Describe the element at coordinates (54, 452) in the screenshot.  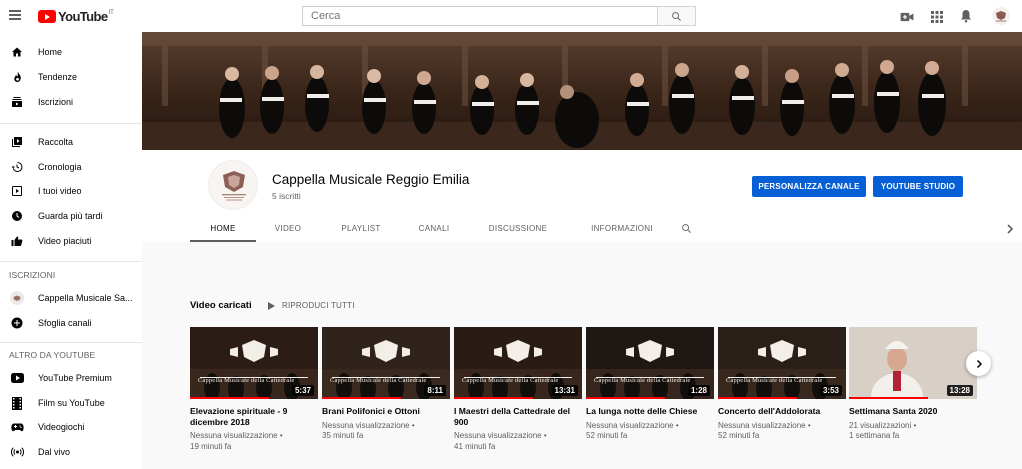
I see `sidebar-item-label: Dal vivo` at that location.